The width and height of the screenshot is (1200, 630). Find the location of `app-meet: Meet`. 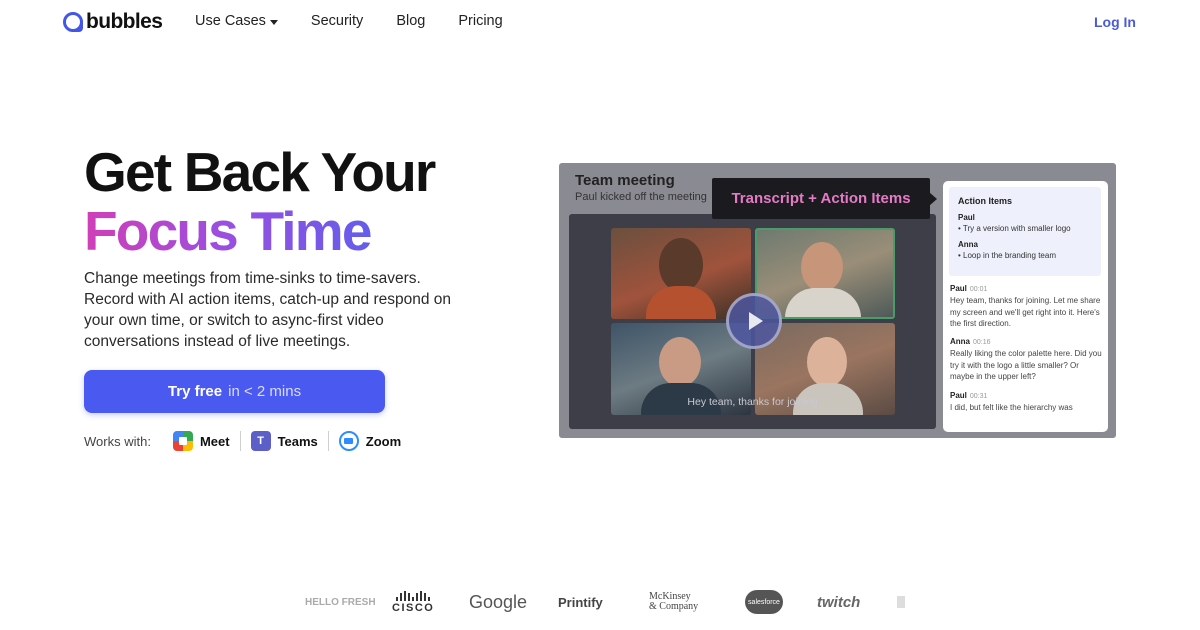

app-meet: Meet is located at coordinates (201, 441).